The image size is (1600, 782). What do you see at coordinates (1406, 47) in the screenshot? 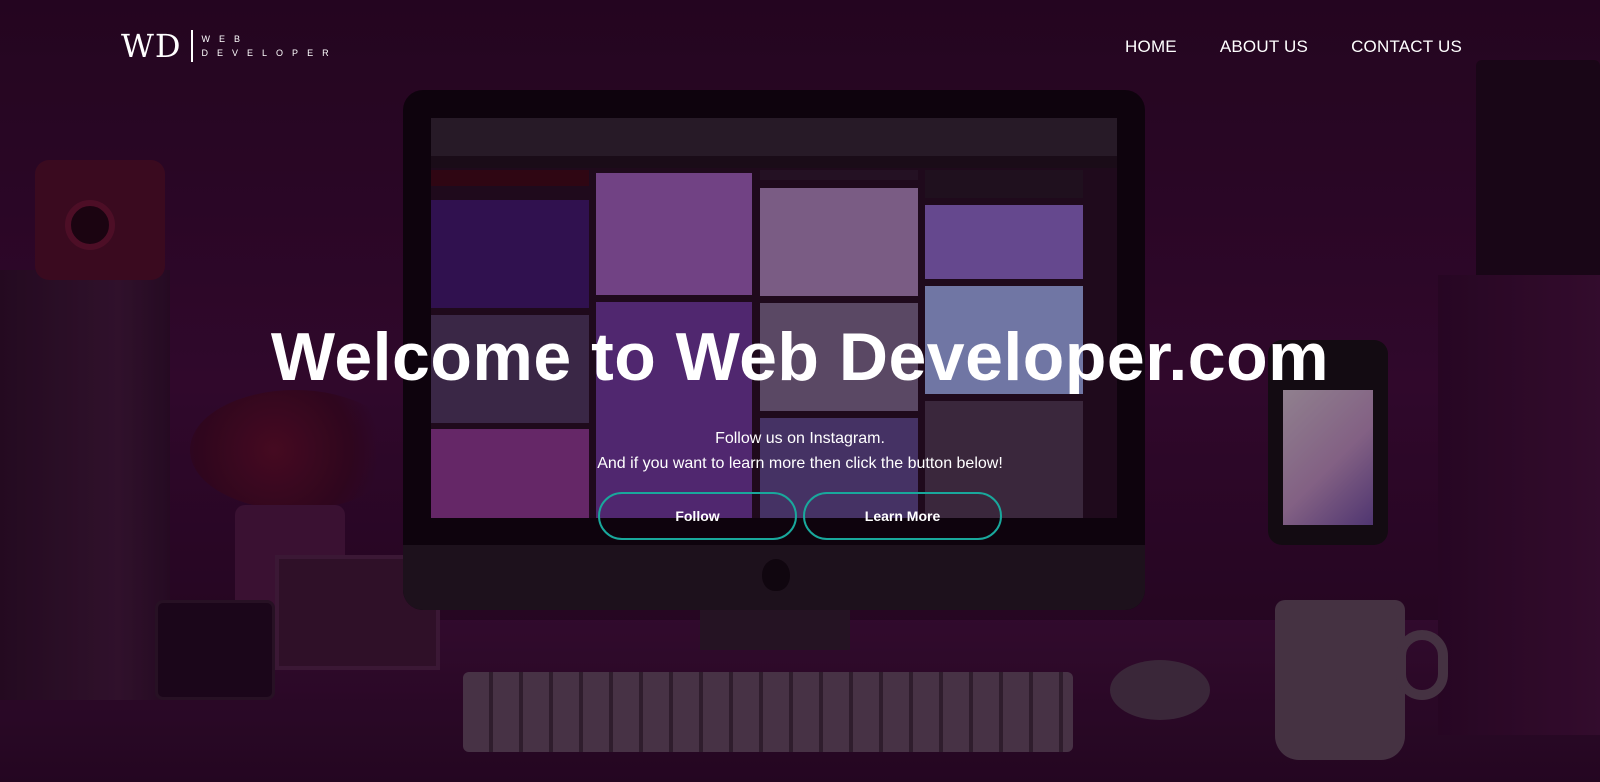
I see `nav-contact-link: CONTACT US` at bounding box center [1406, 47].